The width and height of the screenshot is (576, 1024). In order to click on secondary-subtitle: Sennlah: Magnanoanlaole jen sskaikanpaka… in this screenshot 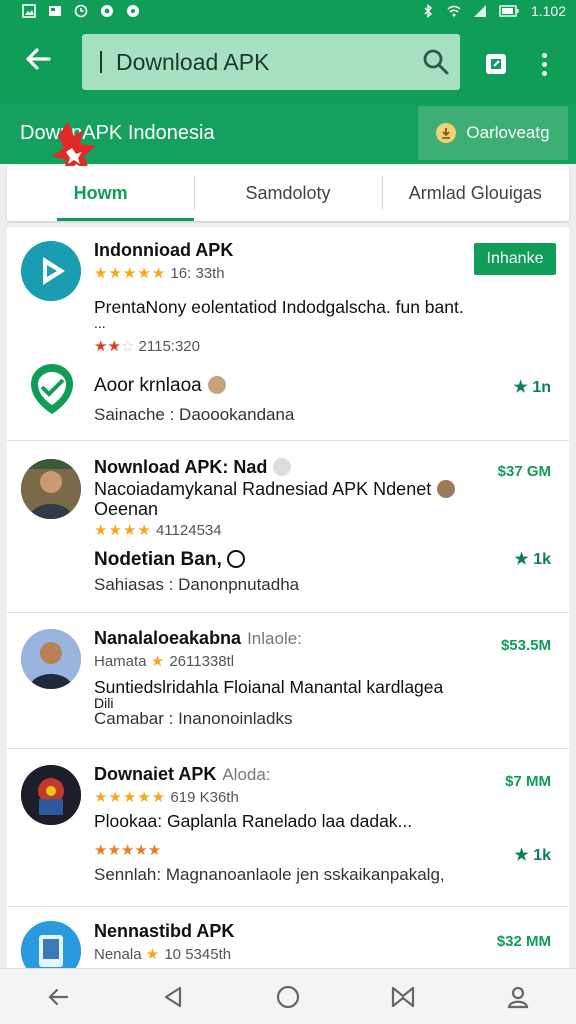, I will do `click(269, 874)`.